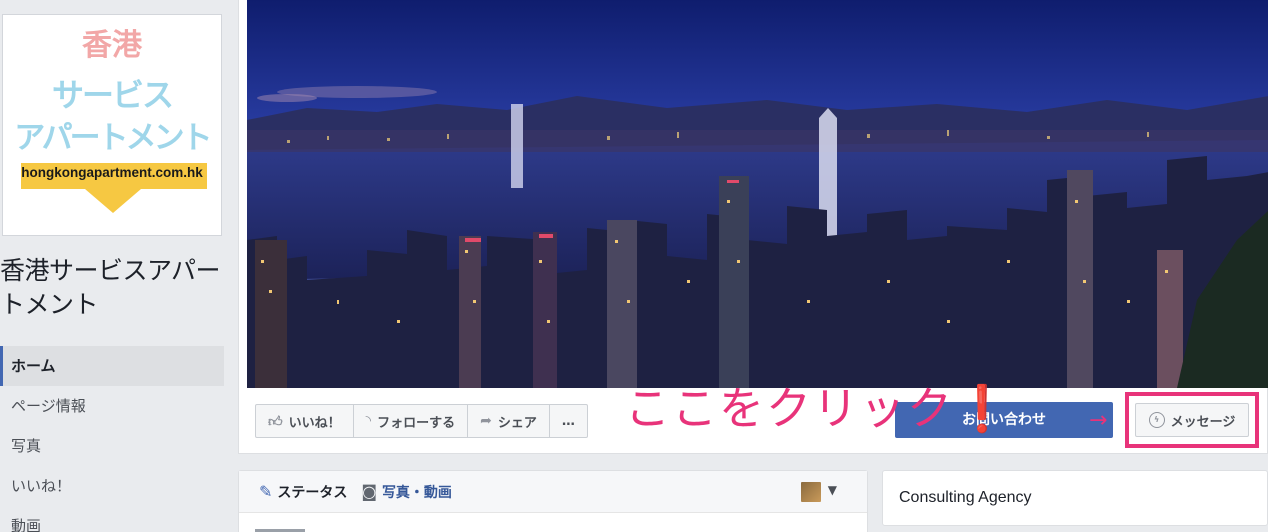  Describe the element at coordinates (832, 490) in the screenshot. I see `chevron-down-icon: ▼` at that location.